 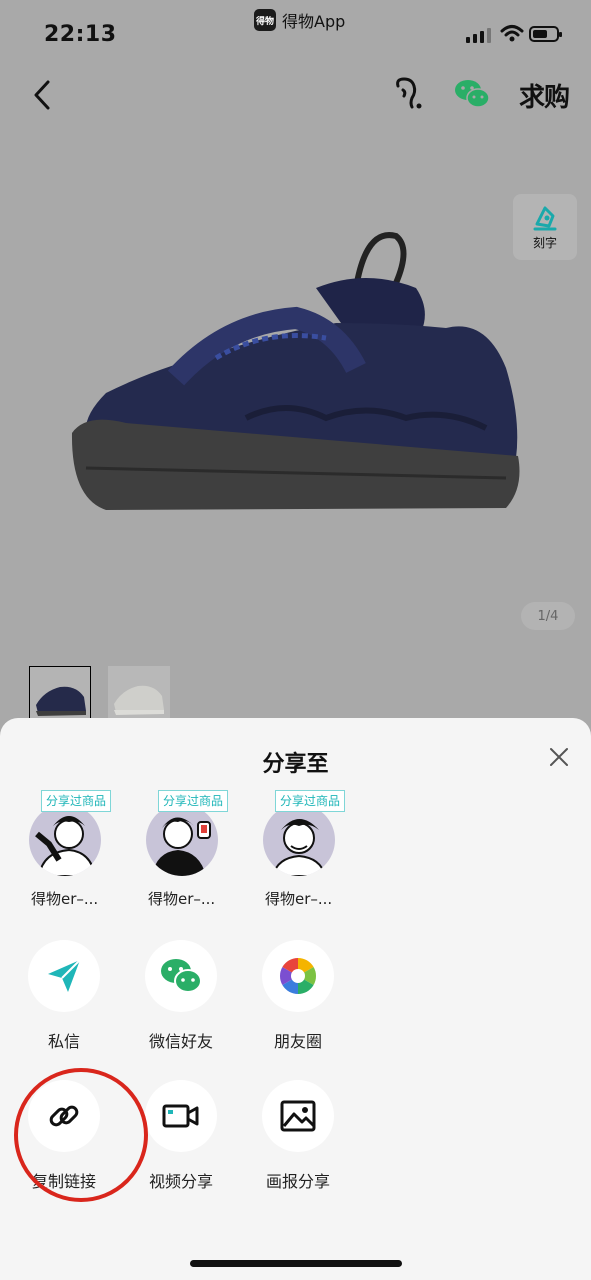 I want to click on action-label: 私信, so click(x=63, y=1041).